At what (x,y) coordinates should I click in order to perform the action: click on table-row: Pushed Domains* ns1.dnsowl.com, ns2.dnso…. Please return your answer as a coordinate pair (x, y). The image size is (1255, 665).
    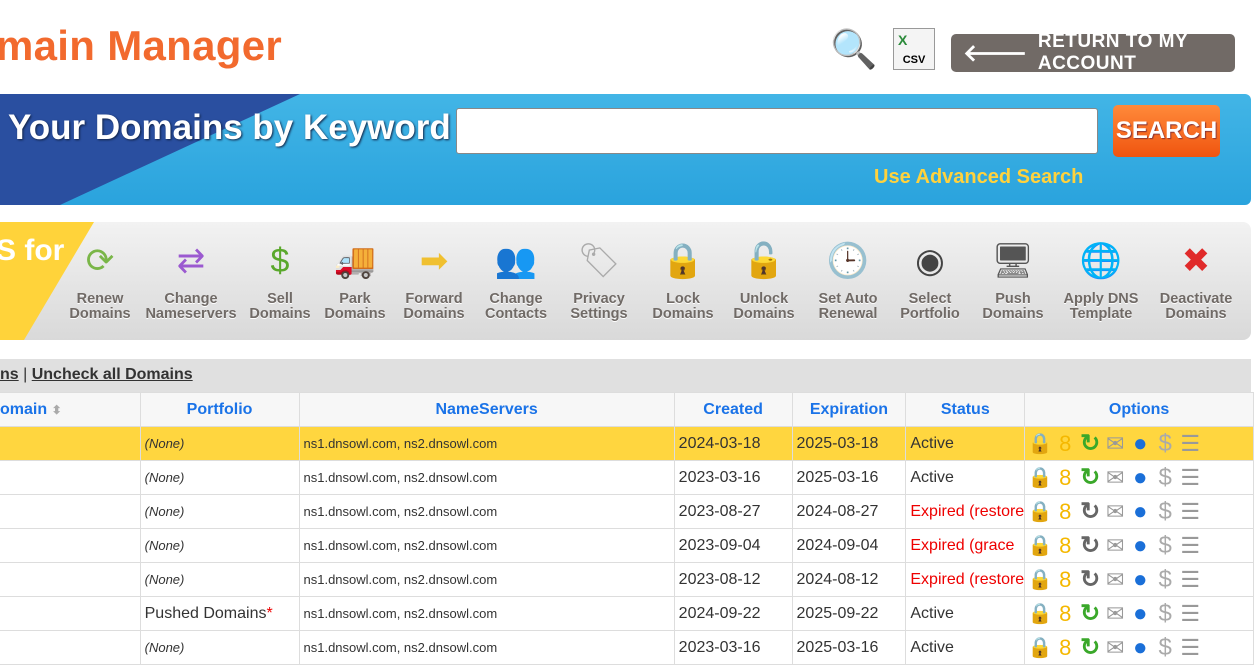
    Looking at the image, I should click on (627, 613).